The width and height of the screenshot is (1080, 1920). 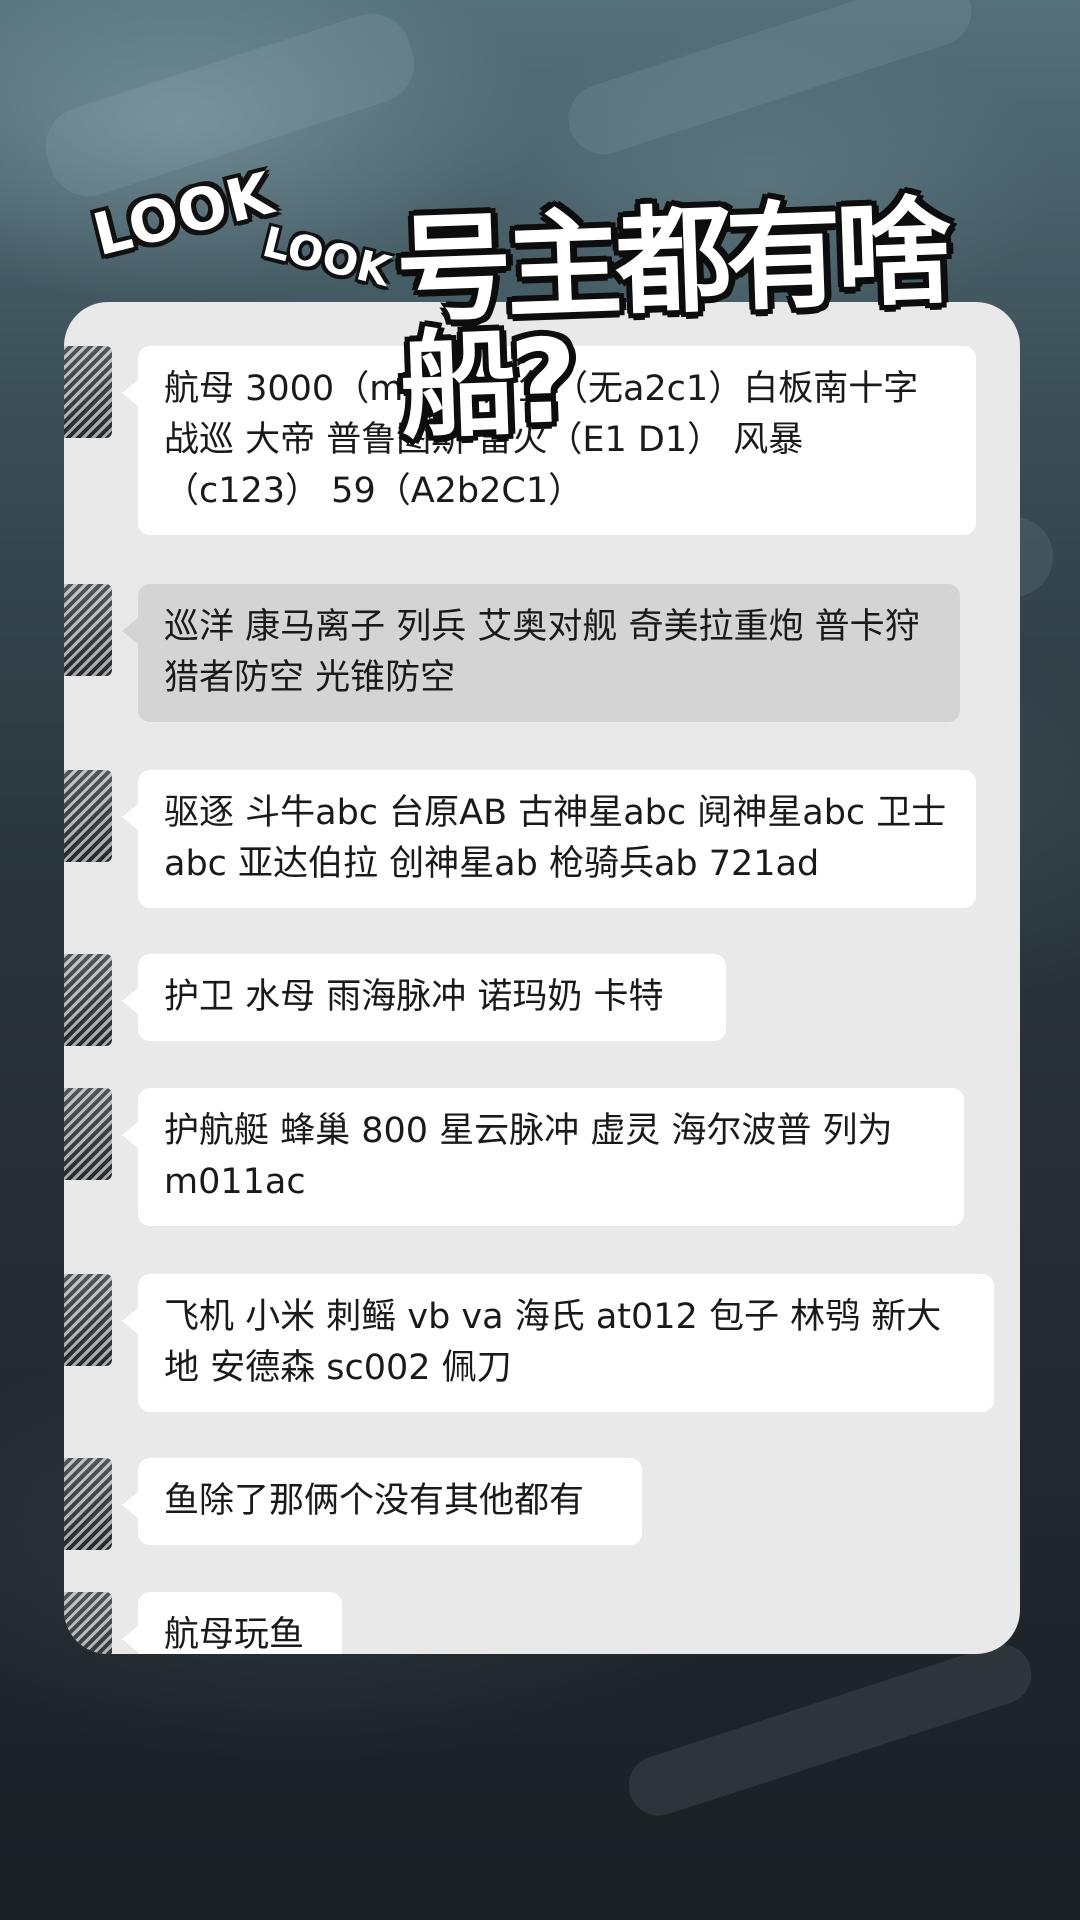 What do you see at coordinates (232, 1623) in the screenshot?
I see `message-bubble: 航母玩鱼` at bounding box center [232, 1623].